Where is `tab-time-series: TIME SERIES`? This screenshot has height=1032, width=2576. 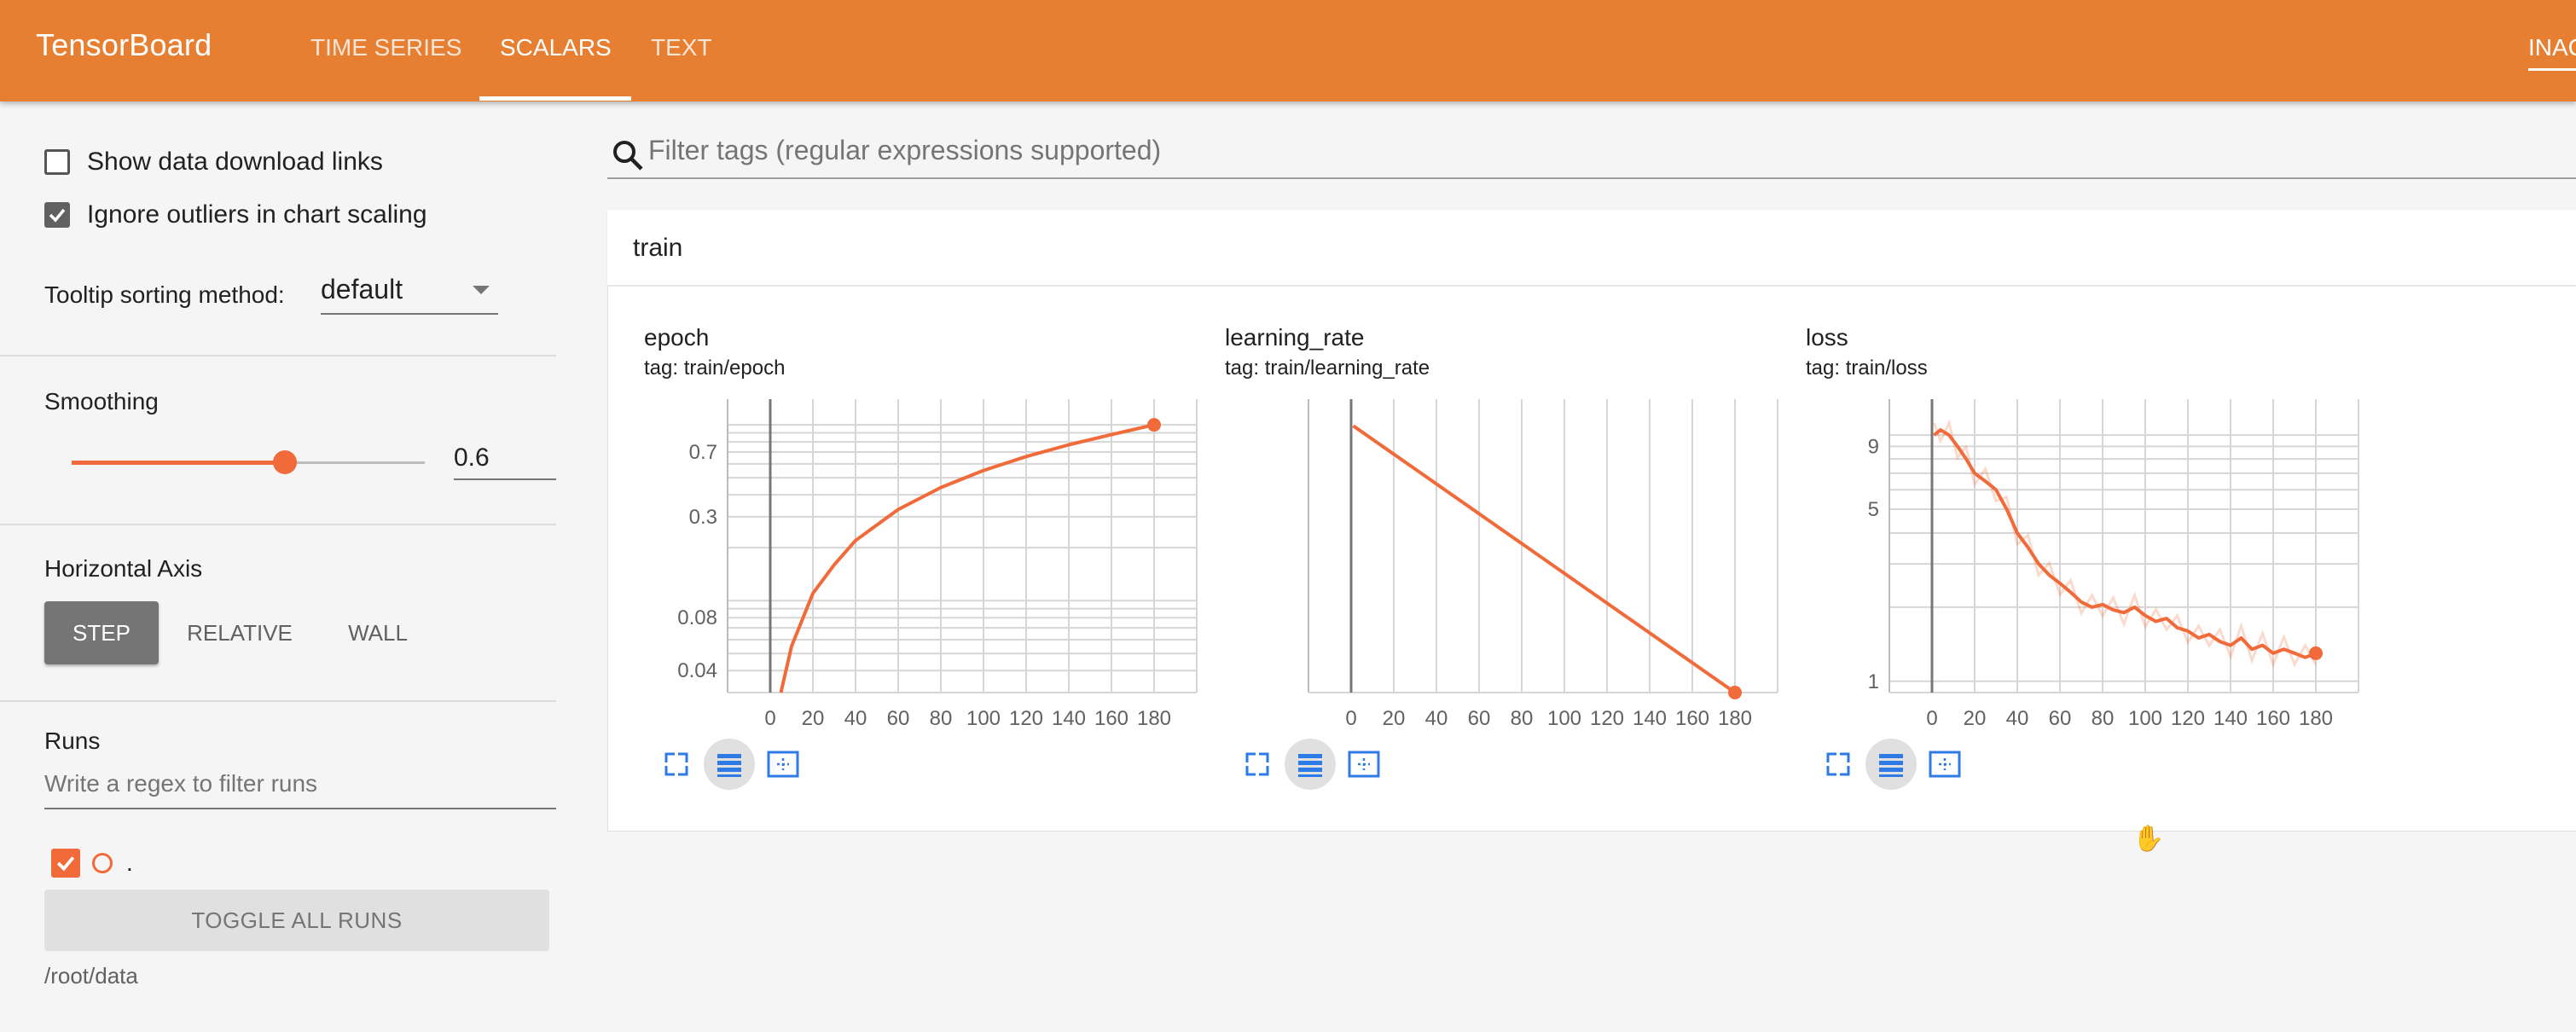
tab-time-series: TIME SERIES is located at coordinates (385, 50).